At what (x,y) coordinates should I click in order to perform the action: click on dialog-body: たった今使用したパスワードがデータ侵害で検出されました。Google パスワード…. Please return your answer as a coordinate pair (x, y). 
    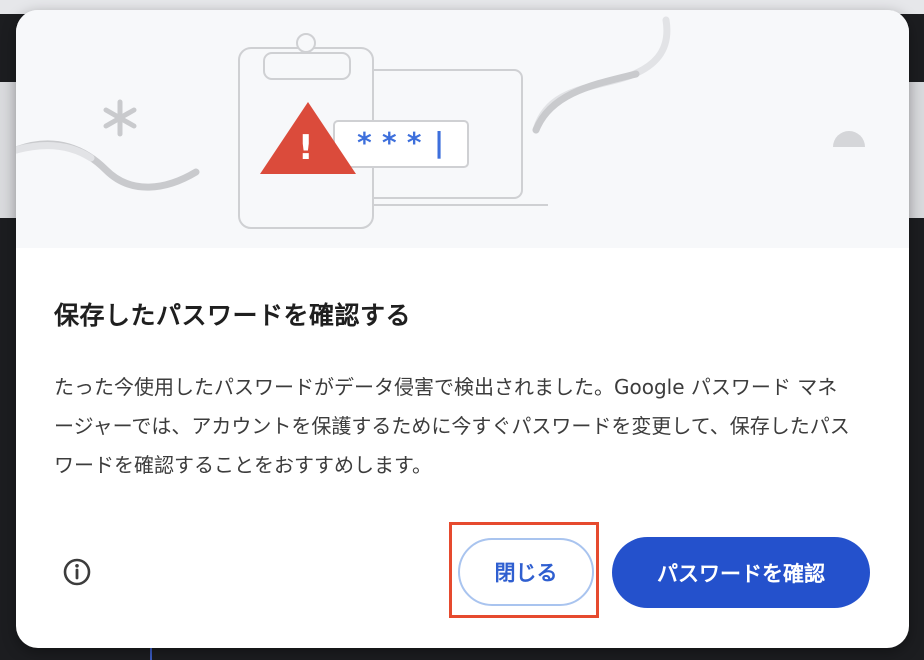
    Looking at the image, I should click on (452, 426).